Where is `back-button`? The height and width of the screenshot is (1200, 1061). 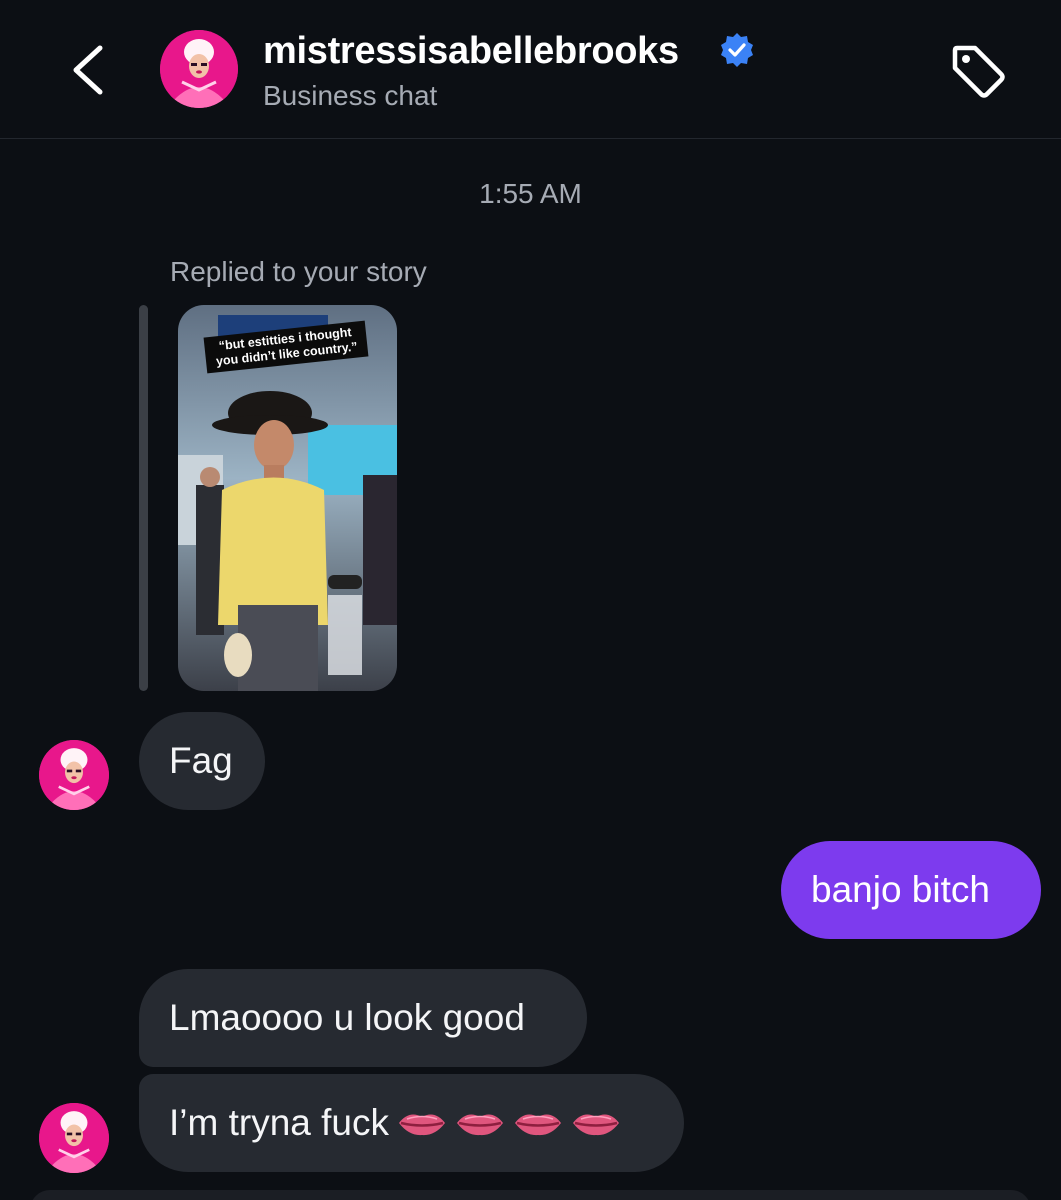
back-button is located at coordinates (88, 70).